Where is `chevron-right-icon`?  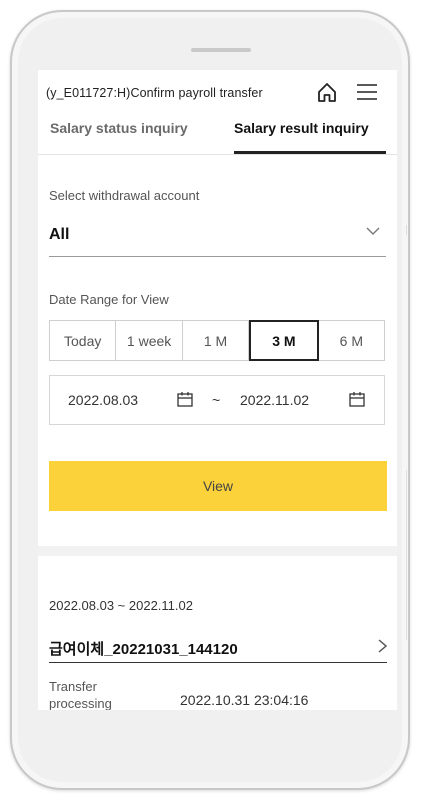
chevron-right-icon is located at coordinates (382, 646).